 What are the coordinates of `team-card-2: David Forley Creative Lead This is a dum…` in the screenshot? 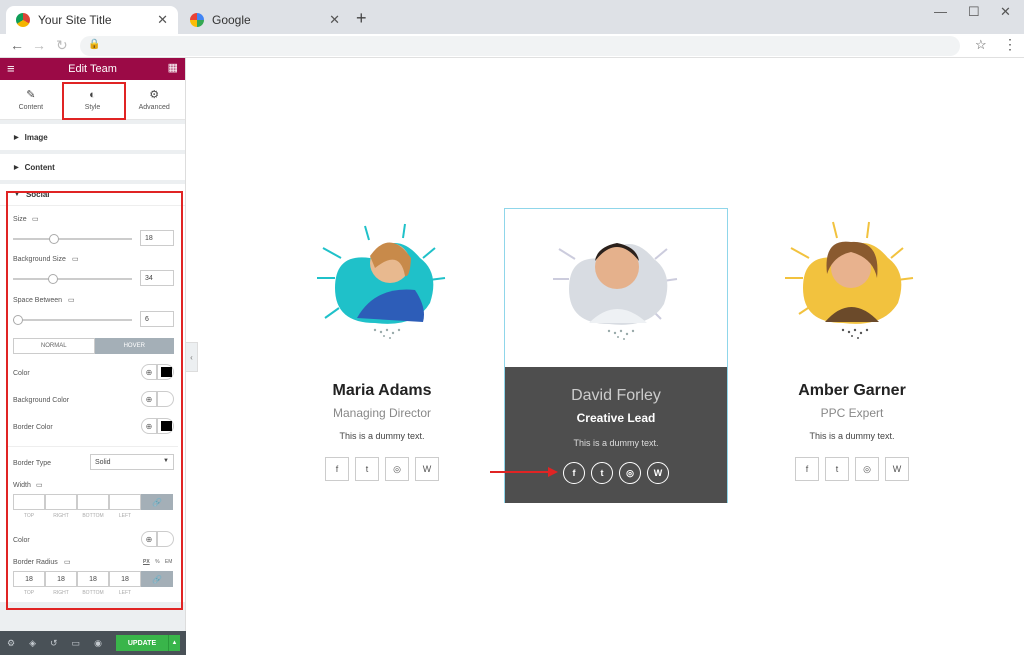 It's located at (616, 355).